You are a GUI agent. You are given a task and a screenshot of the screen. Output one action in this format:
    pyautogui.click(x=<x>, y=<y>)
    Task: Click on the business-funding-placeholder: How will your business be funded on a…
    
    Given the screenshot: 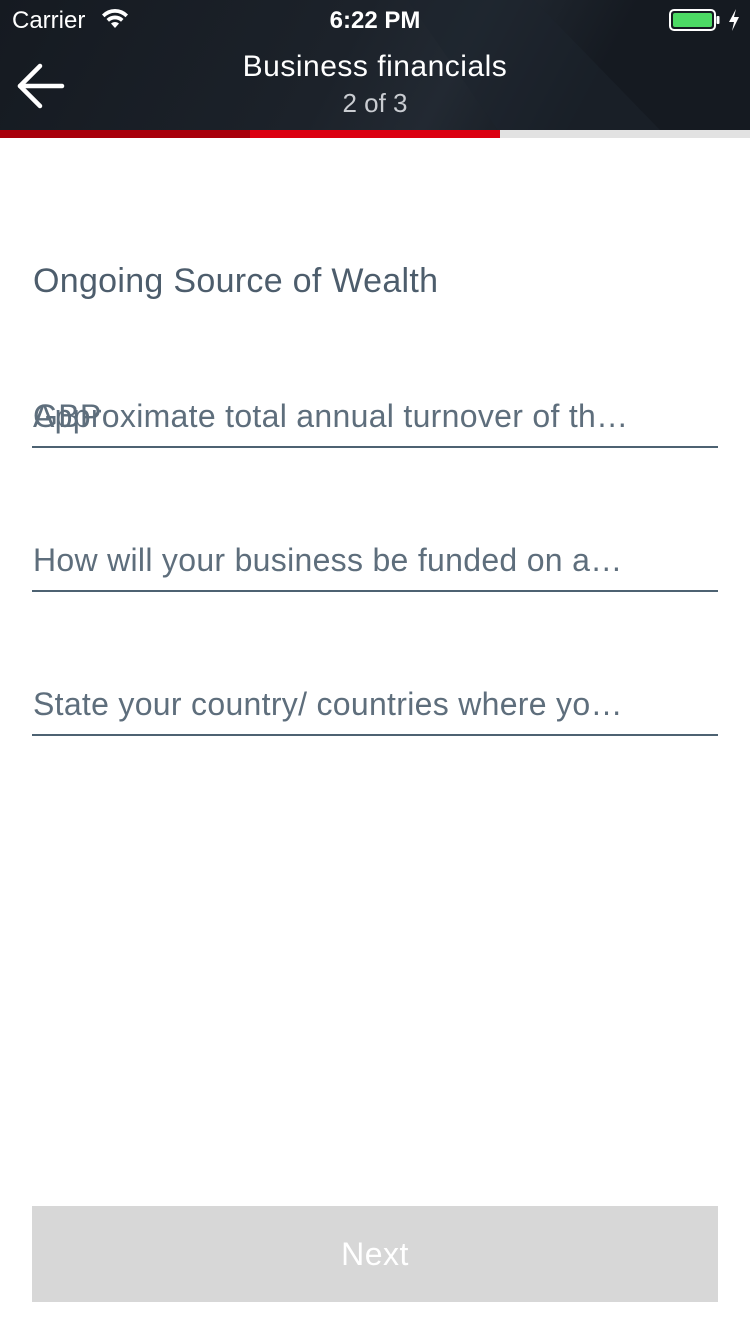 What is the action you would take?
    pyautogui.click(x=328, y=560)
    